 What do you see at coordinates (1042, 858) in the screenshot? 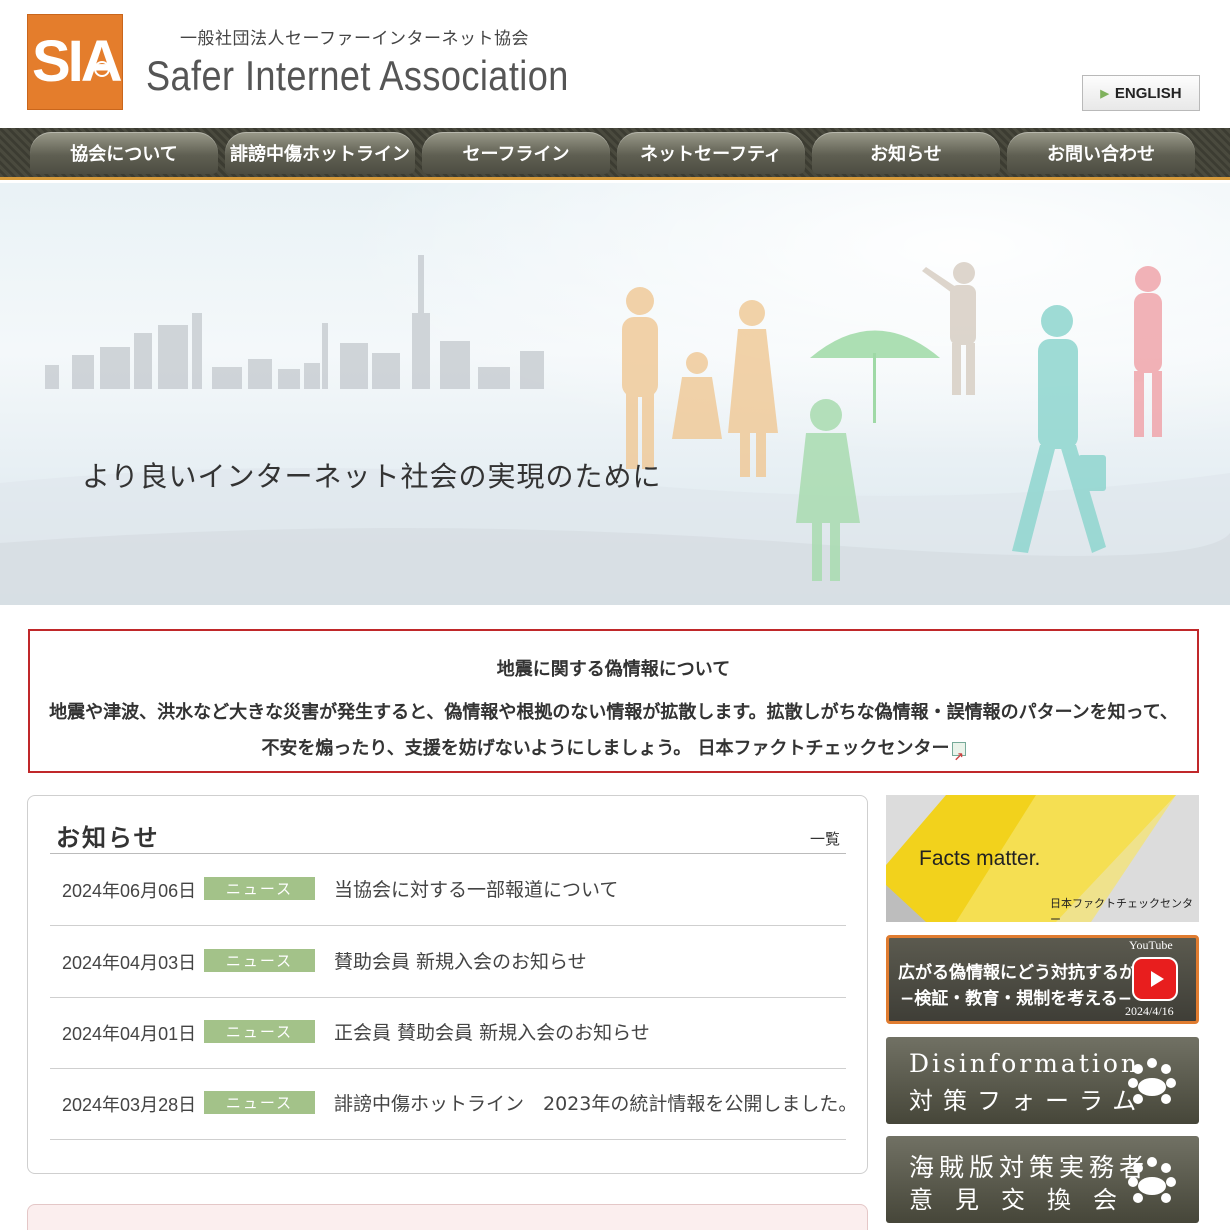
I see `factcheck-banner: Facts matter. 日本ファクトチェックセンター` at bounding box center [1042, 858].